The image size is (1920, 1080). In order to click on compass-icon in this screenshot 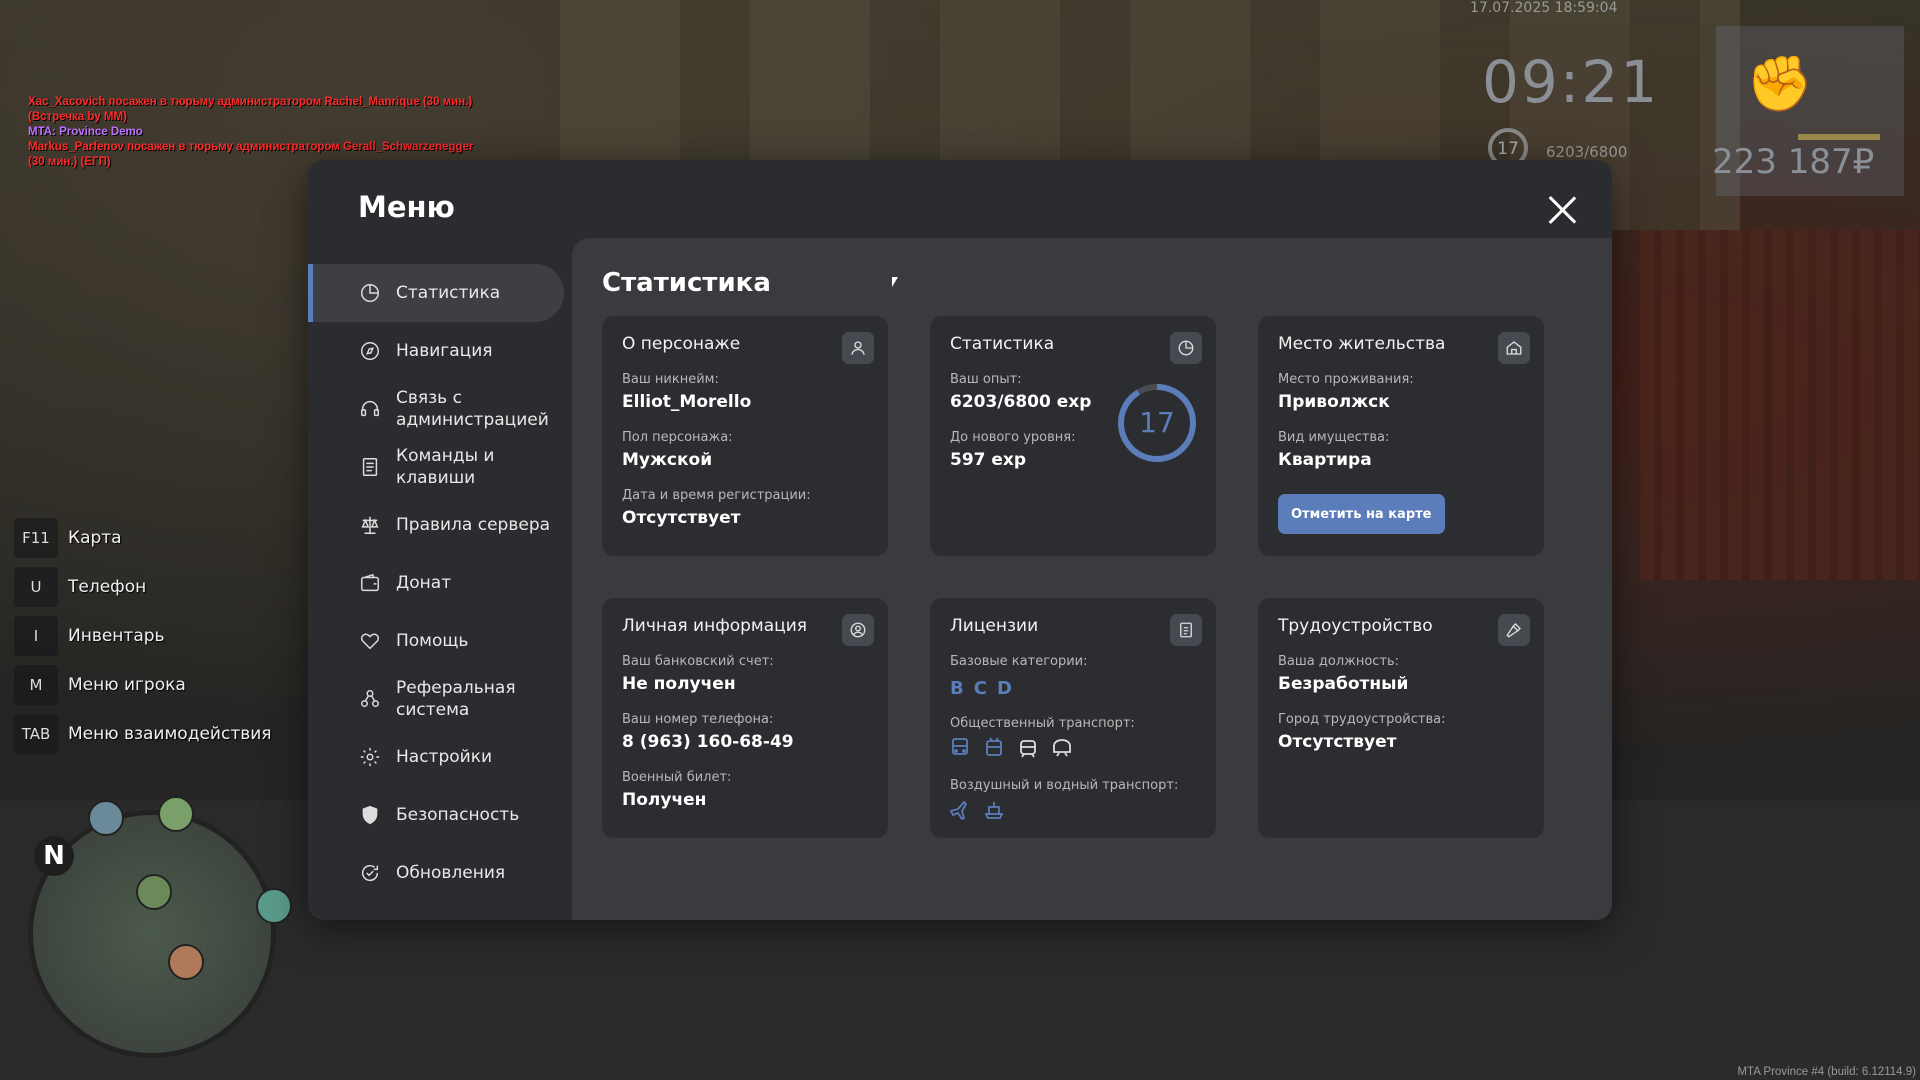, I will do `click(370, 351)`.